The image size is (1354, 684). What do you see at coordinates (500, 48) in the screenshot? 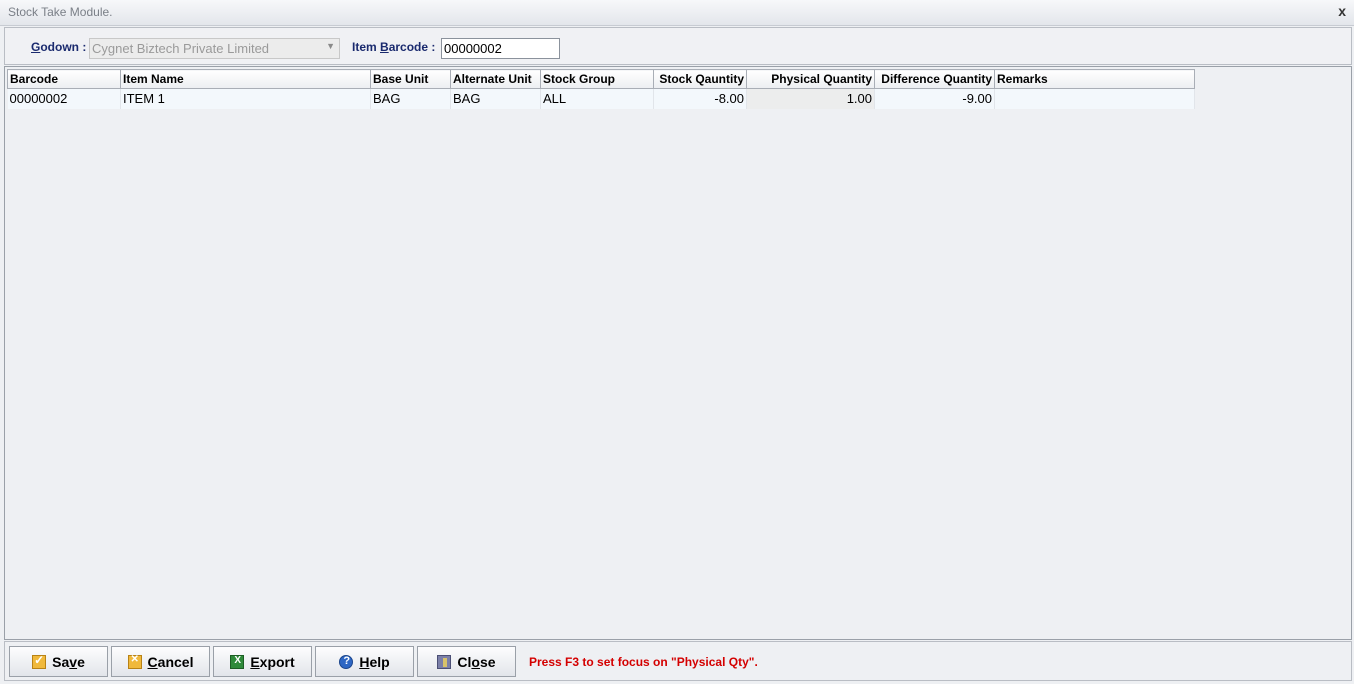
I see `item-barcode-input` at bounding box center [500, 48].